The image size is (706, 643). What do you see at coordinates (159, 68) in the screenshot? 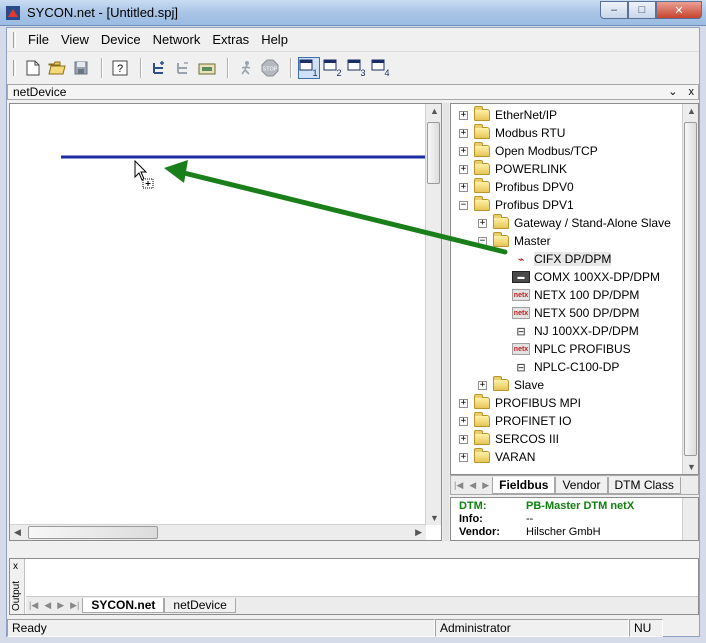
I see `add-device-button` at bounding box center [159, 68].